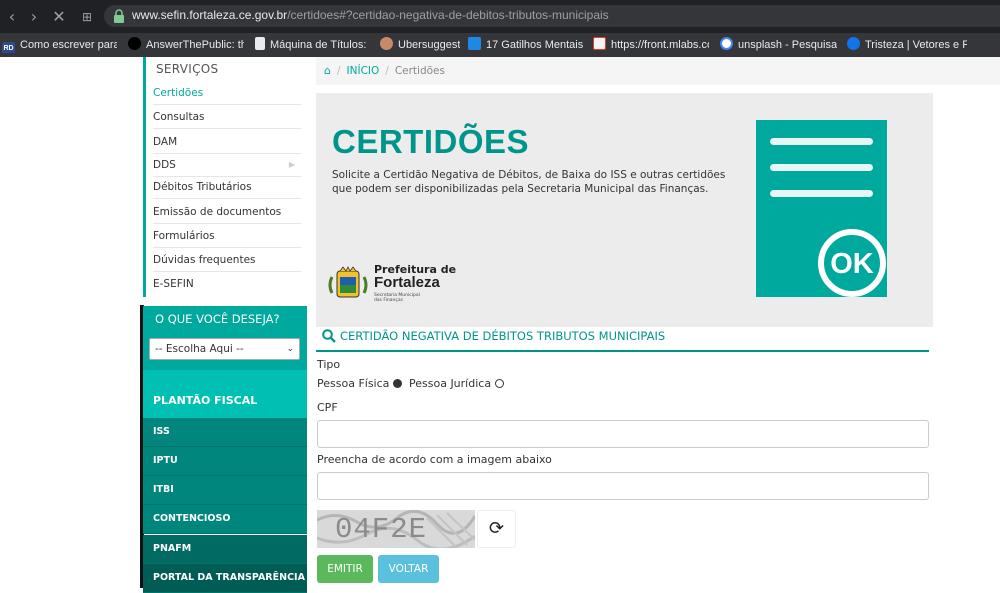  Describe the element at coordinates (599, 43) in the screenshot. I see `mlabs-icon` at that location.